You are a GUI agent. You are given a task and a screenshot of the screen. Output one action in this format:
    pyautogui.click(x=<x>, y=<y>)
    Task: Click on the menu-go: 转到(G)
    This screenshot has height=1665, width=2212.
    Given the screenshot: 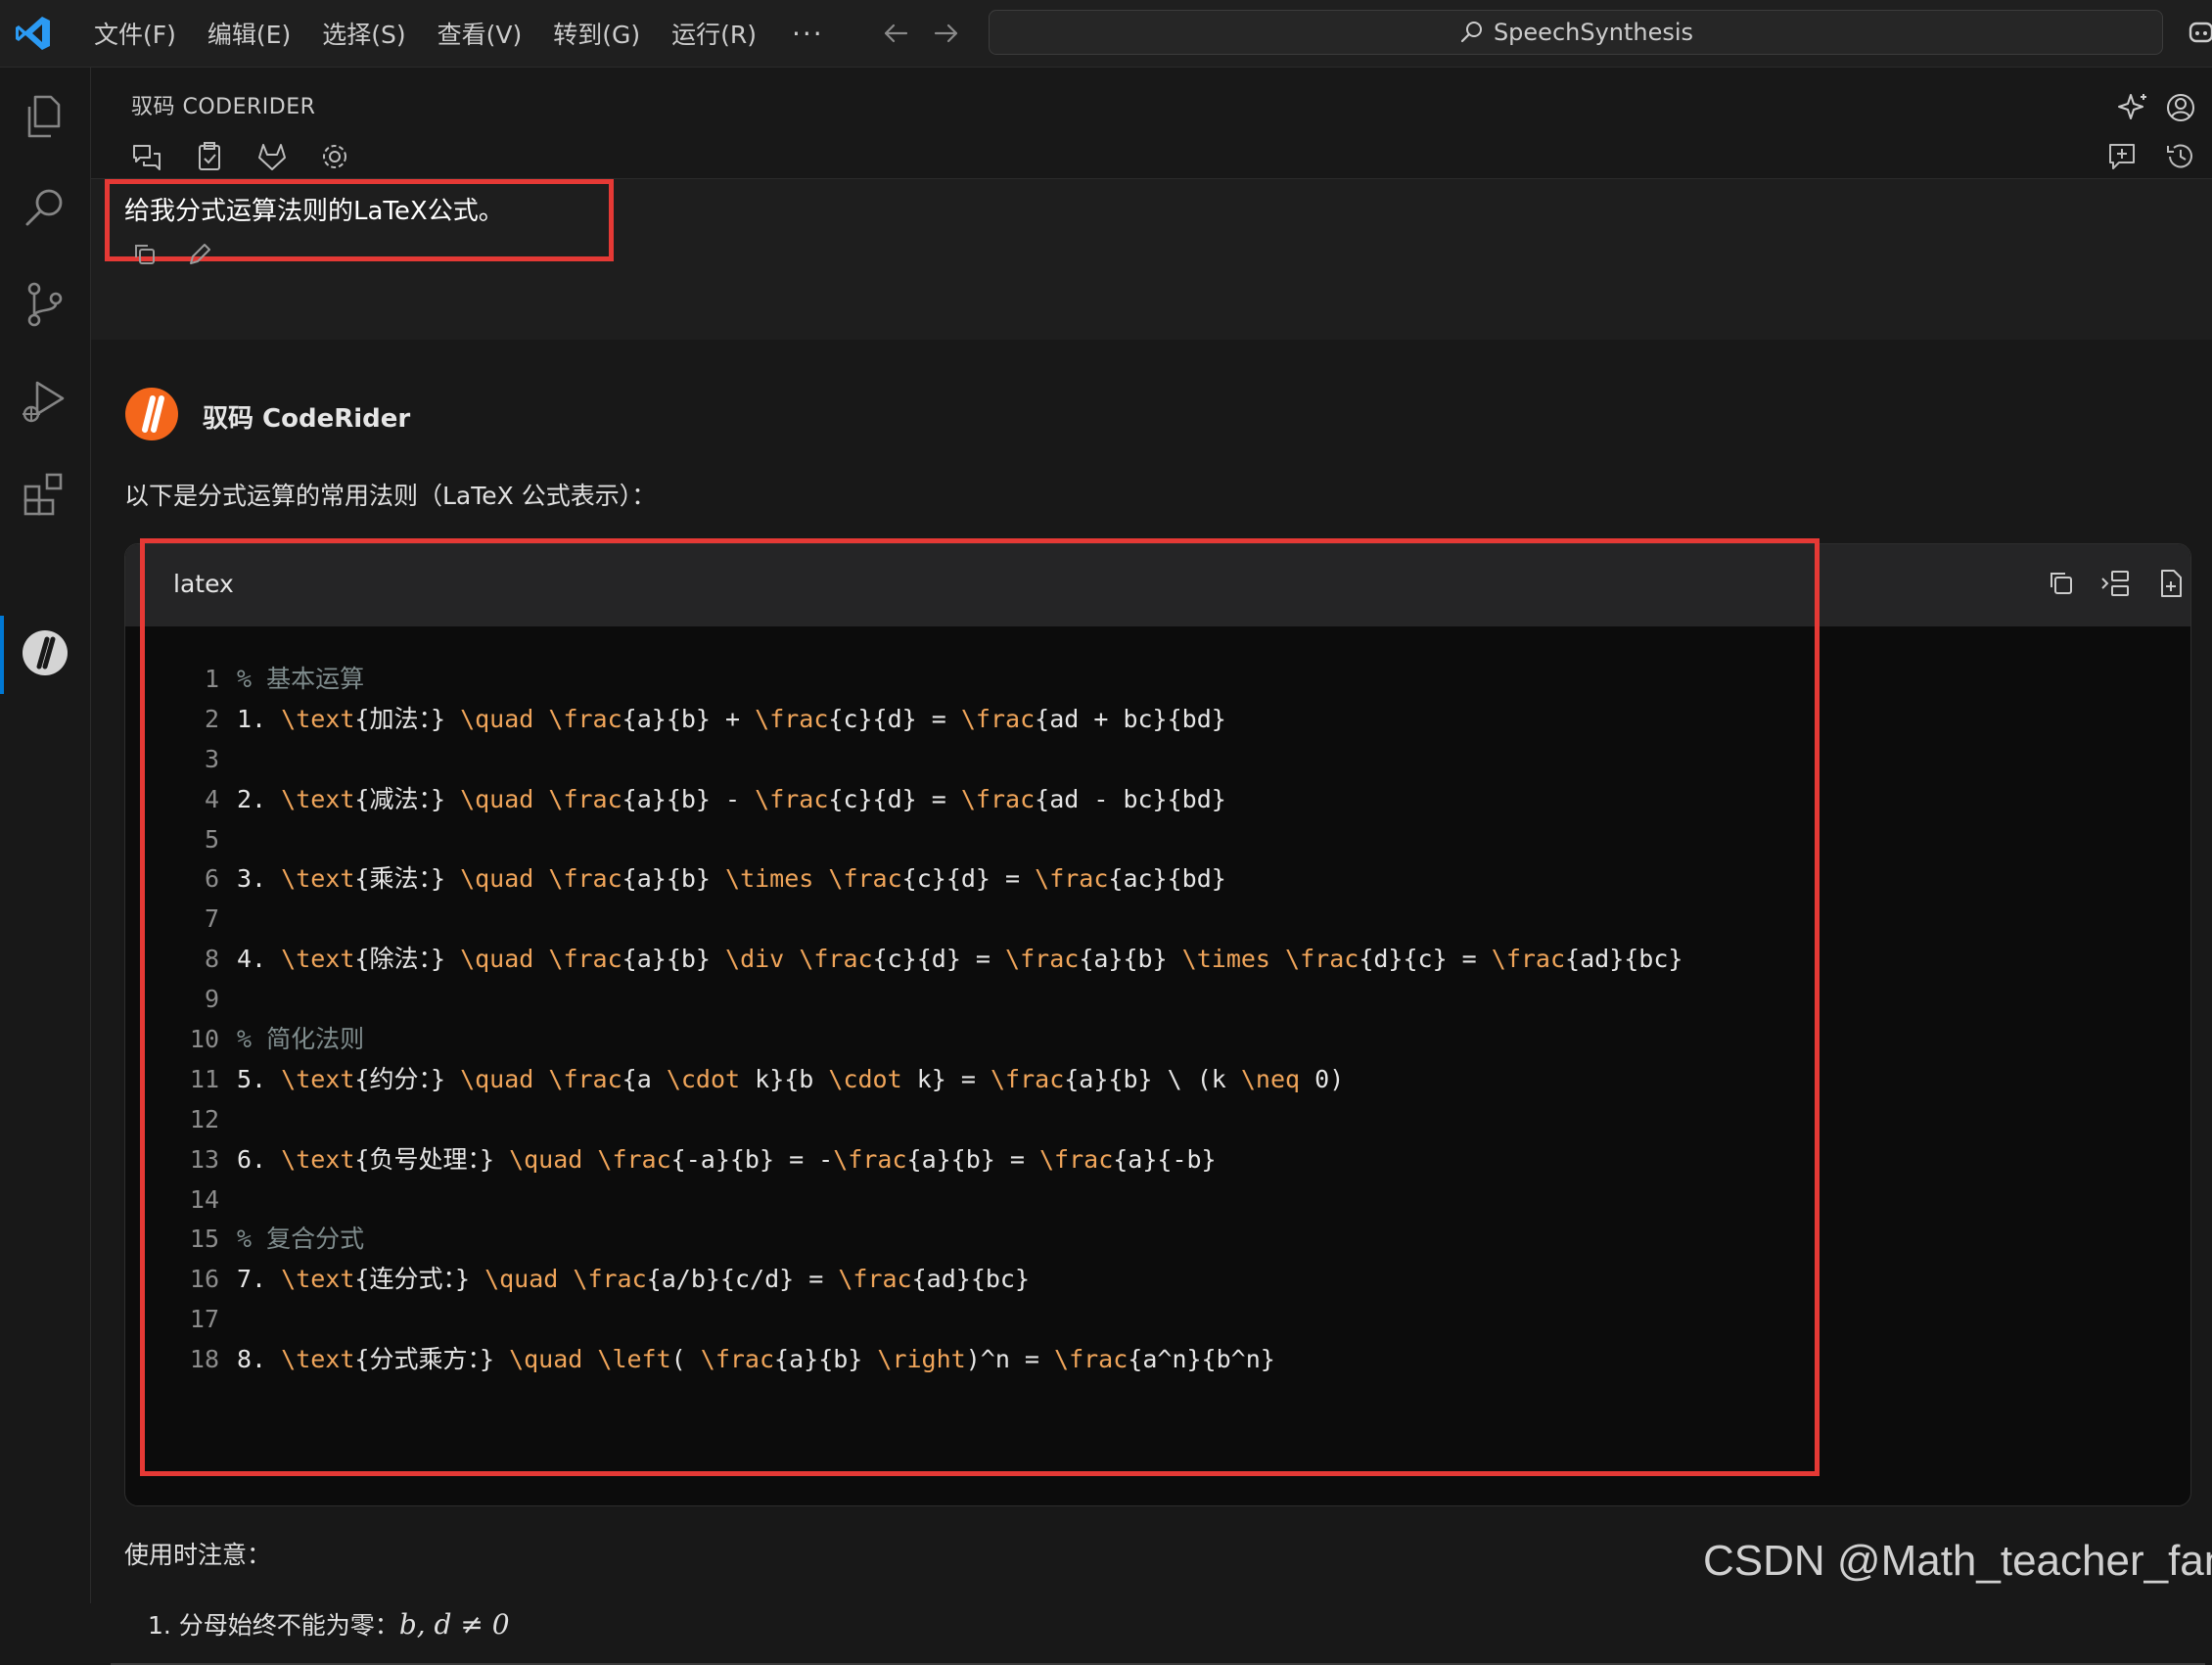 What is the action you would take?
    pyautogui.click(x=596, y=33)
    